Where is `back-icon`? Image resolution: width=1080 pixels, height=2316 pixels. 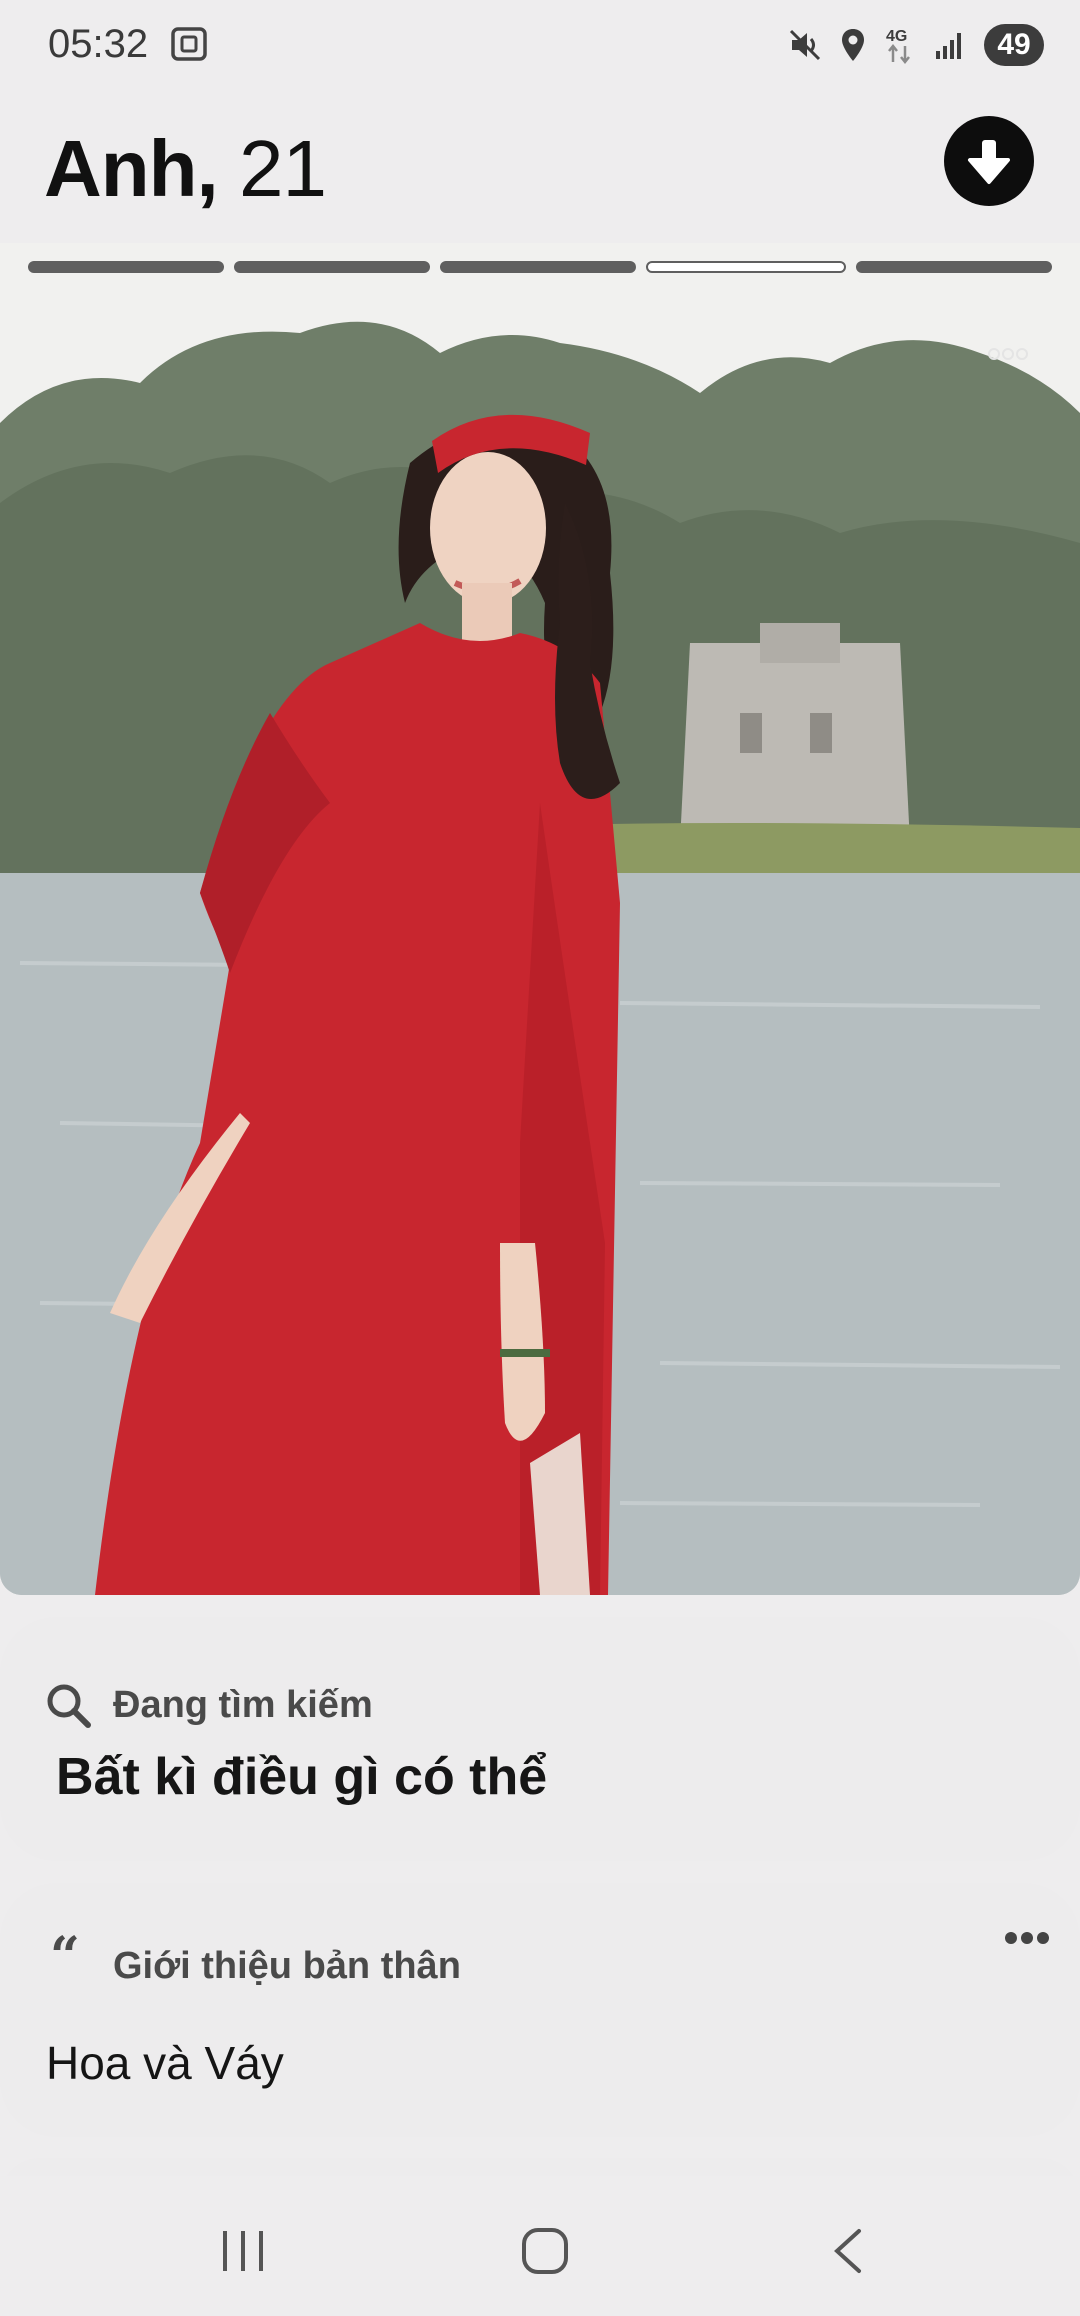 back-icon is located at coordinates (847, 2251).